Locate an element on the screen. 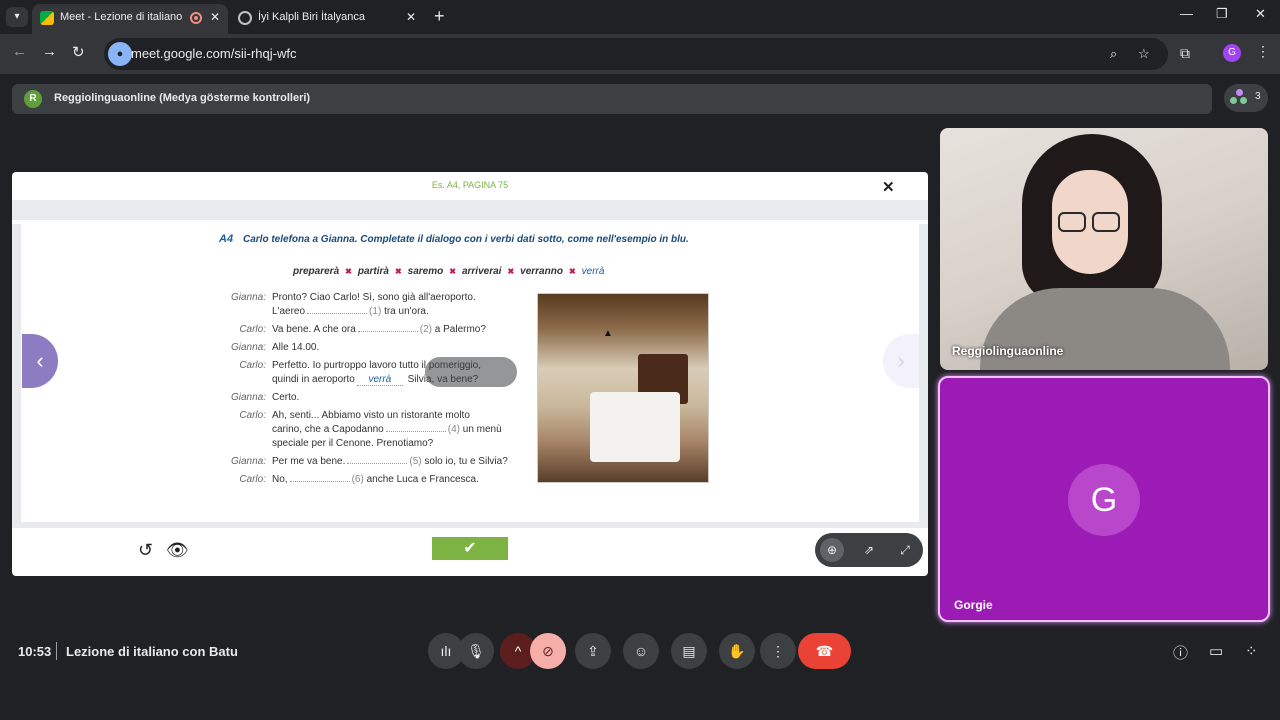 The height and width of the screenshot is (720, 1280). chat-icon: ▭ is located at coordinates (1216, 651).